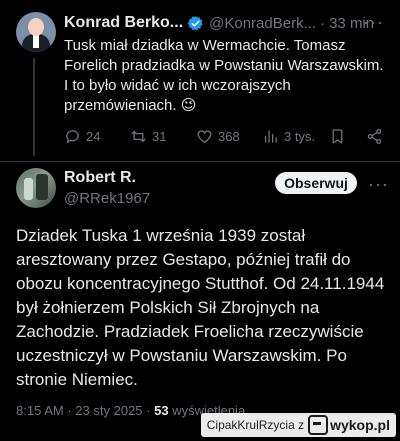 The width and height of the screenshot is (400, 441). Describe the element at coordinates (270, 136) in the screenshot. I see `views-chart-icon` at that location.